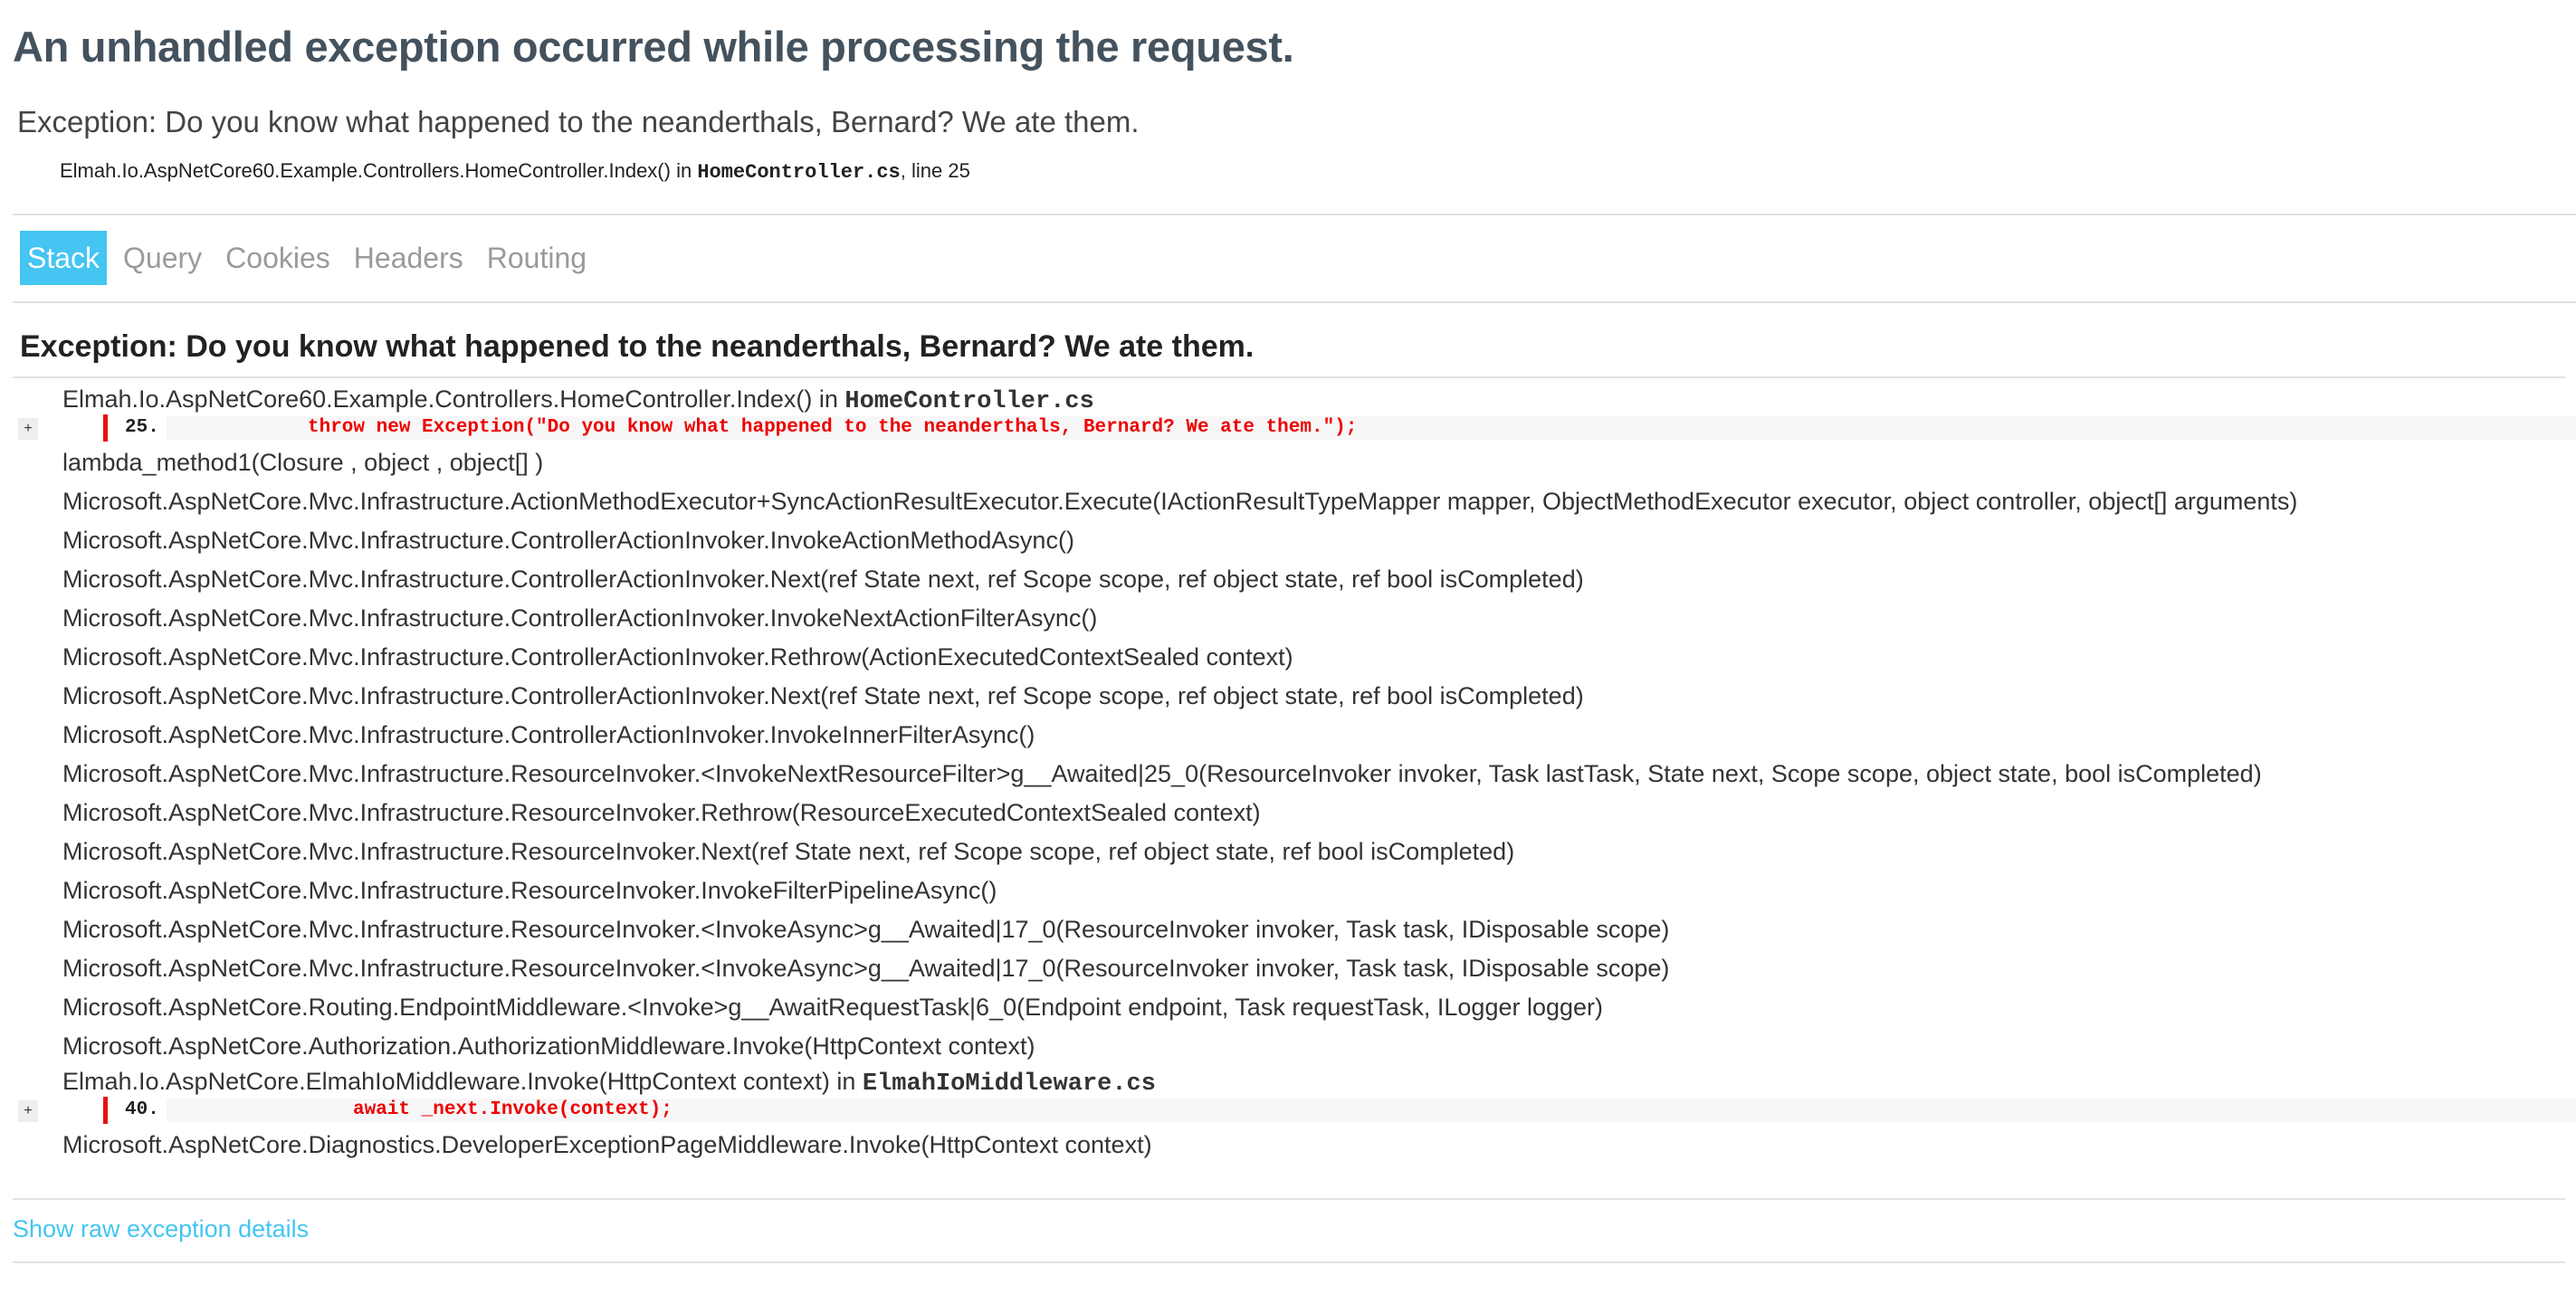 This screenshot has height=1294, width=2576. I want to click on frame-file: HomeController.cs, so click(969, 402).